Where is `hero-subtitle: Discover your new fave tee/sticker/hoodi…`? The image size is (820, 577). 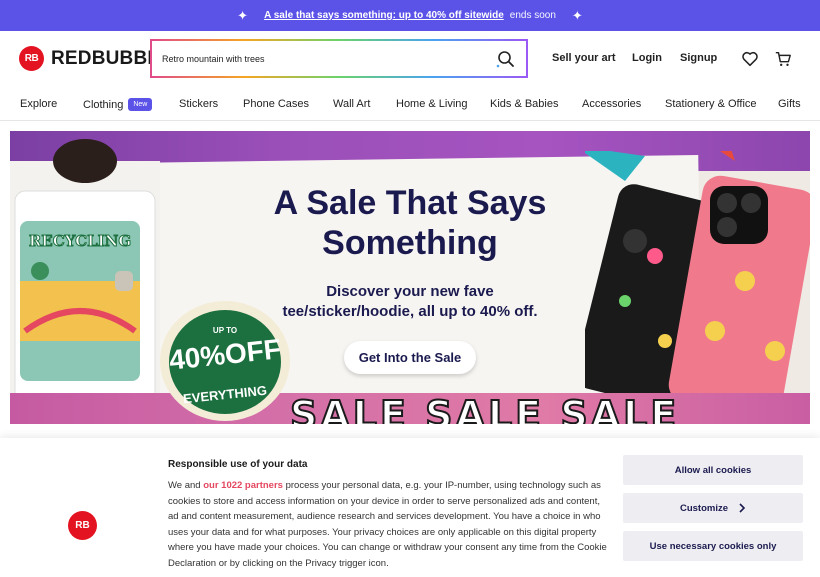
hero-subtitle: Discover your new fave tee/sticker/hoodi… is located at coordinates (410, 301).